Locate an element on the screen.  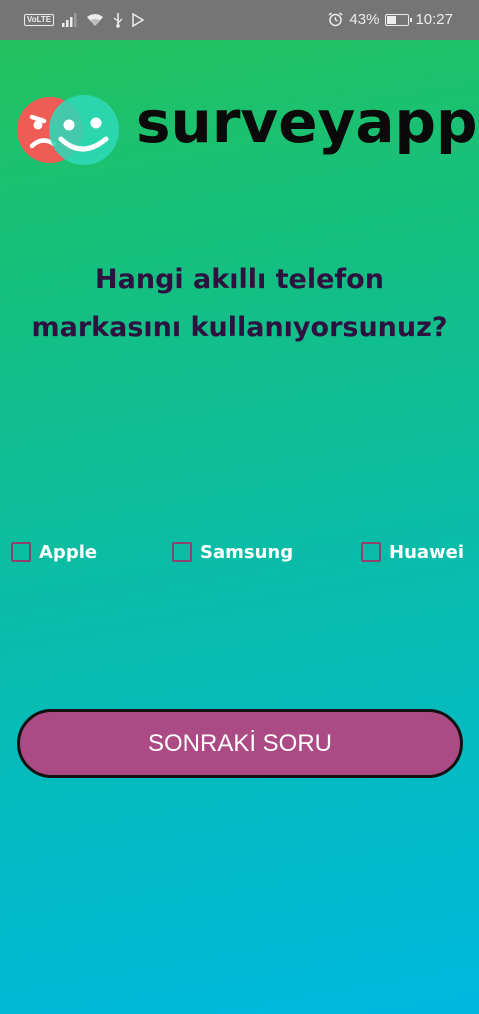
option-samsung-label: Samsung is located at coordinates (247, 552).